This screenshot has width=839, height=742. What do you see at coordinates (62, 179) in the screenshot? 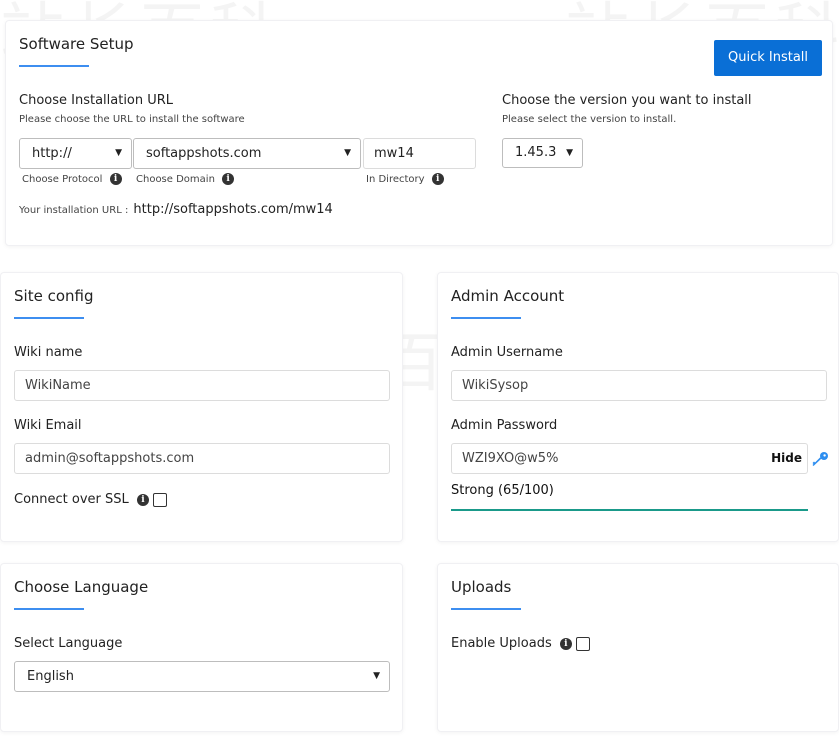
I see `protocol-label-text: Choose Protocol` at bounding box center [62, 179].